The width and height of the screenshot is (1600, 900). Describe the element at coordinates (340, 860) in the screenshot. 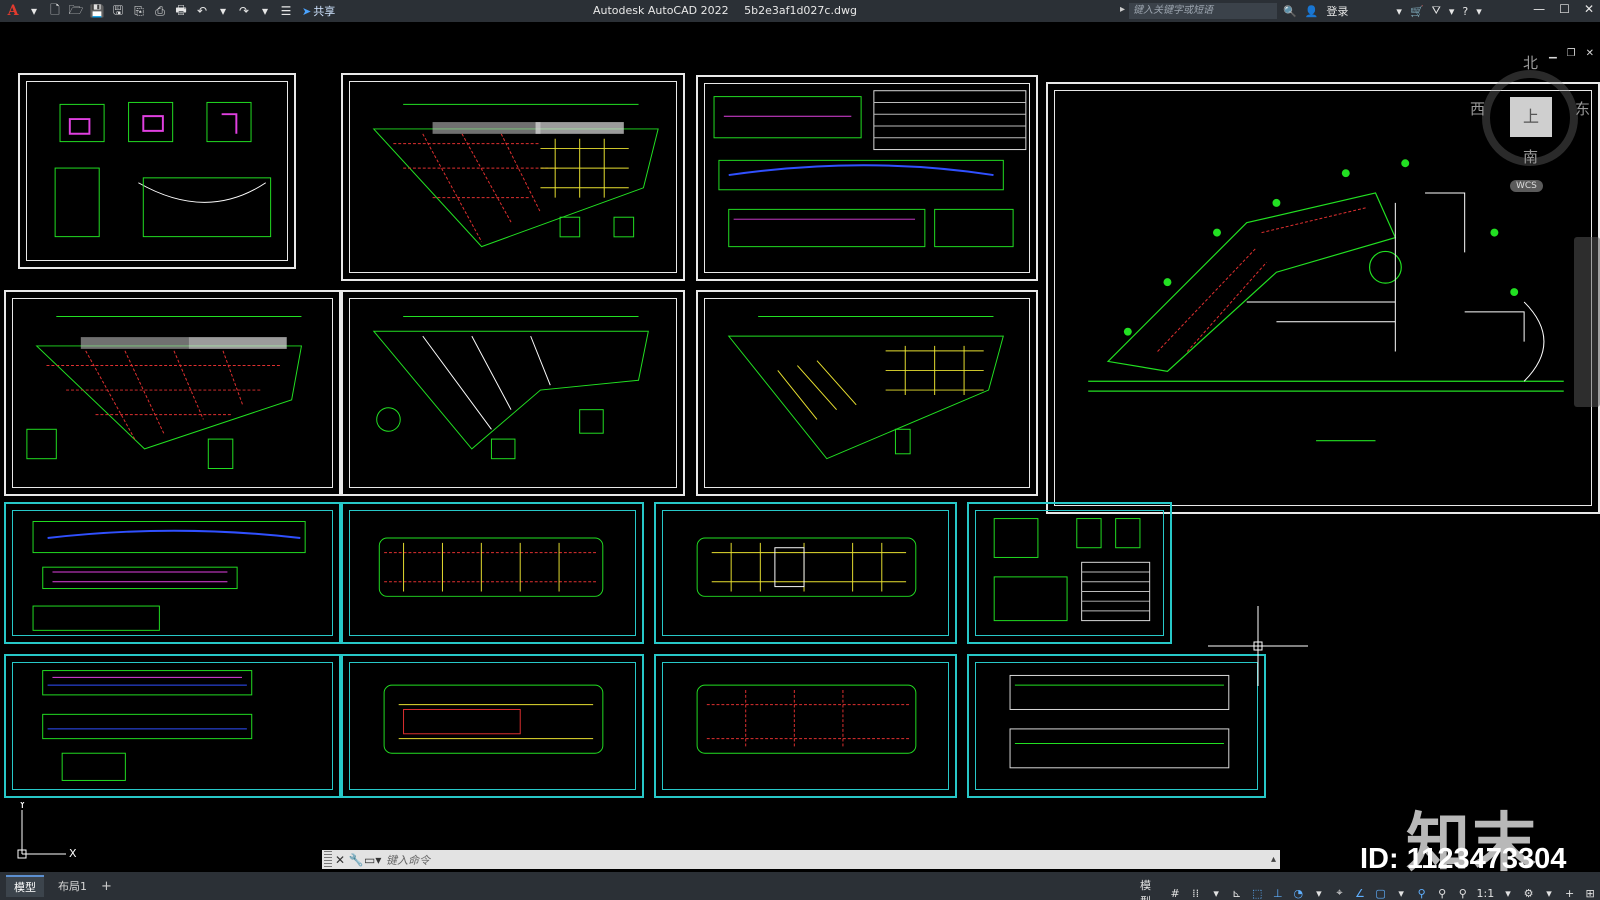

I see `close-command-line-icon: ✕` at that location.